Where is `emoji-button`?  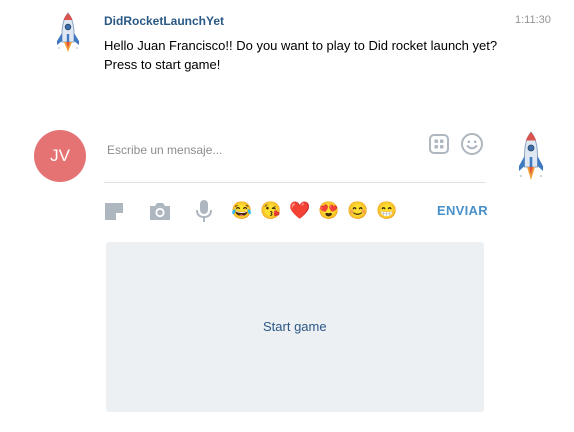
emoji-button is located at coordinates (472, 144).